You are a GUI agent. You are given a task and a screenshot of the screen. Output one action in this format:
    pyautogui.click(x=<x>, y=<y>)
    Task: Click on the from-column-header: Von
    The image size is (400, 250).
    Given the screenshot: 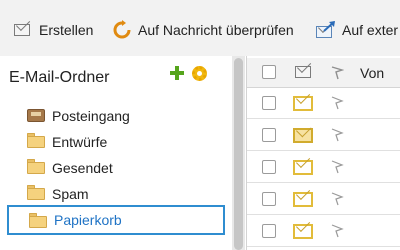 What is the action you would take?
    pyautogui.click(x=372, y=73)
    